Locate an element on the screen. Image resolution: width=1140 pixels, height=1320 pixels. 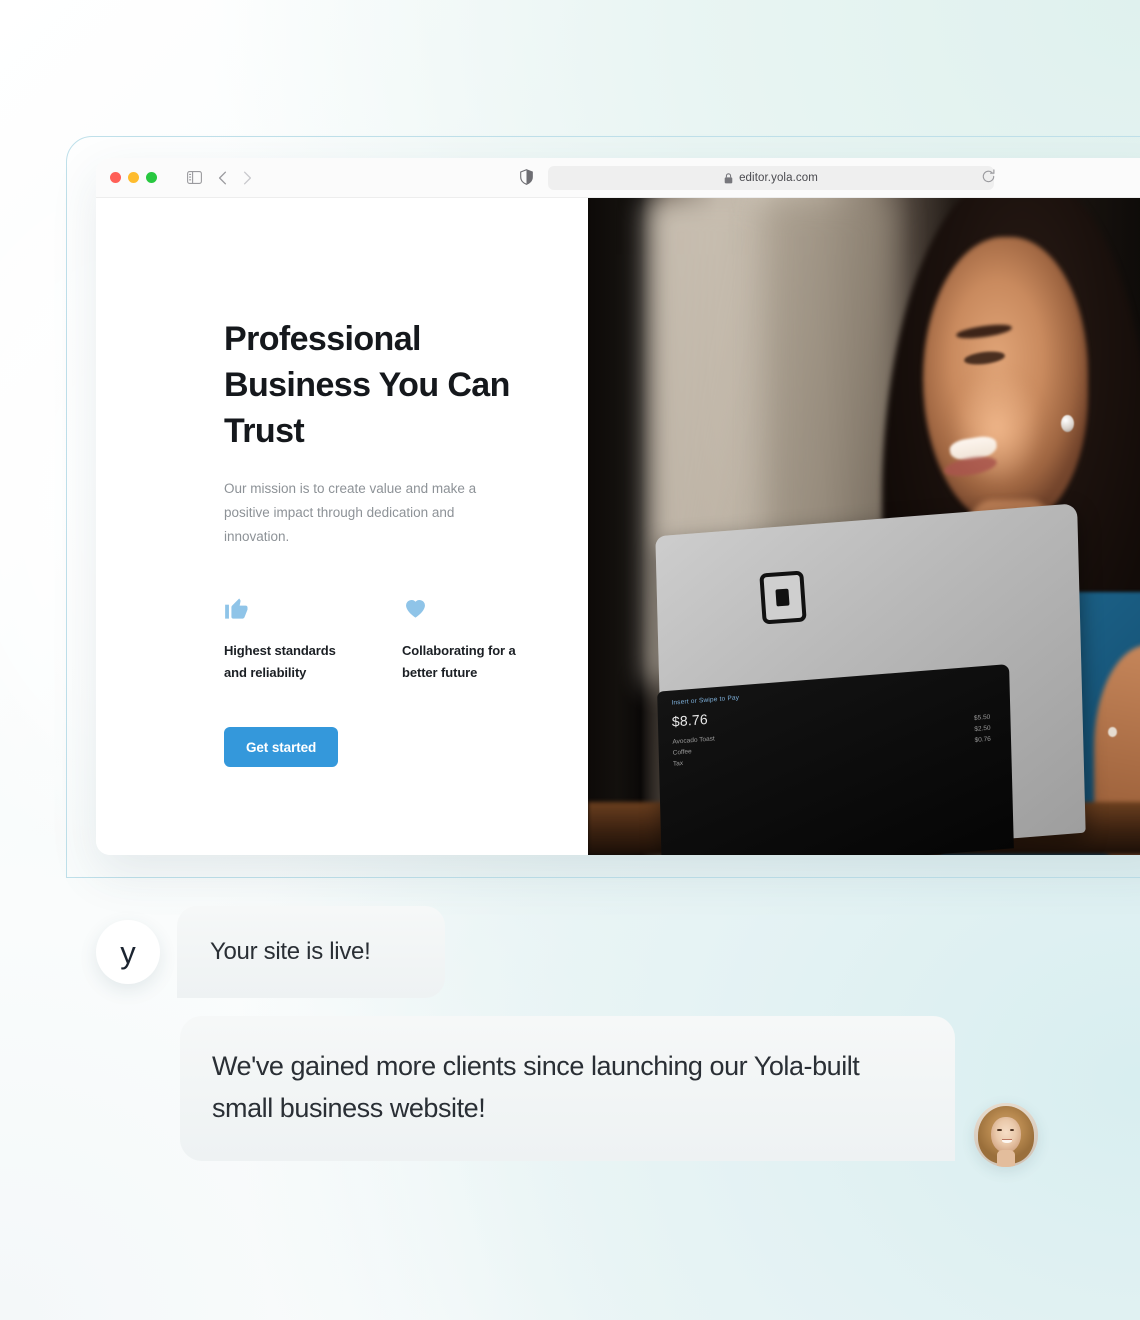
close-window-button is located at coordinates (115, 177).